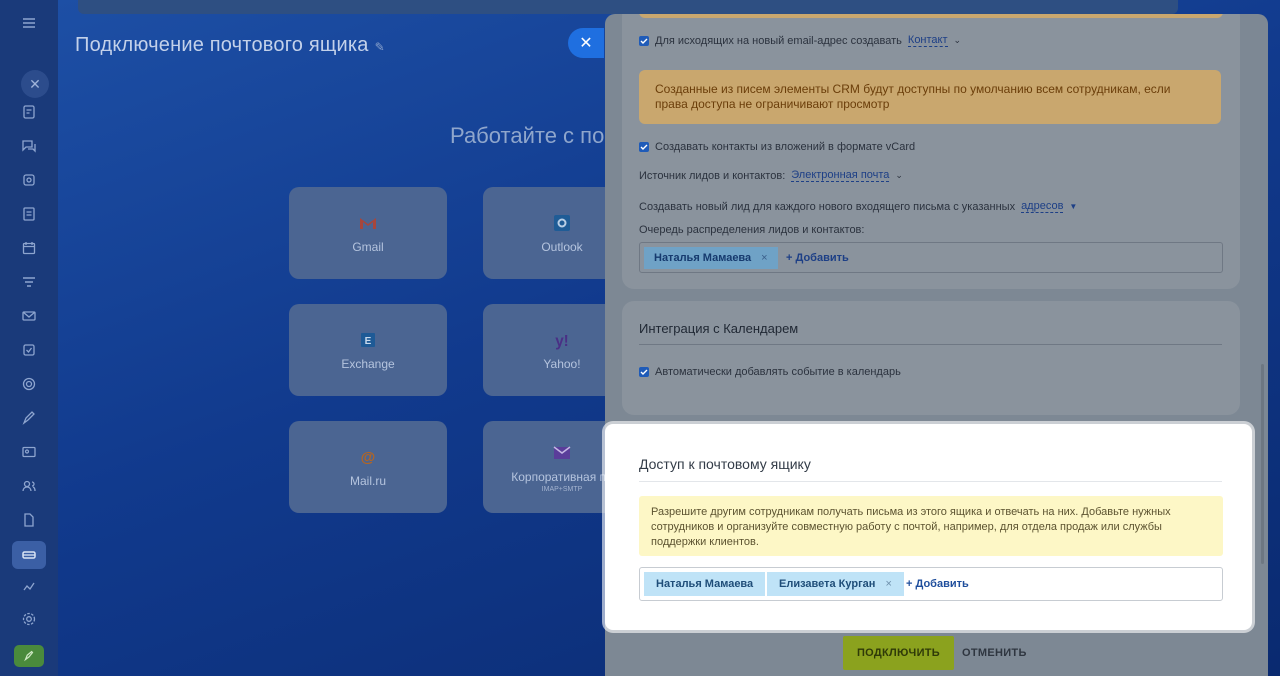 This screenshot has height=676, width=1280. What do you see at coordinates (1042, 206) in the screenshot?
I see `new-lead-addresses-link: адресов` at bounding box center [1042, 206].